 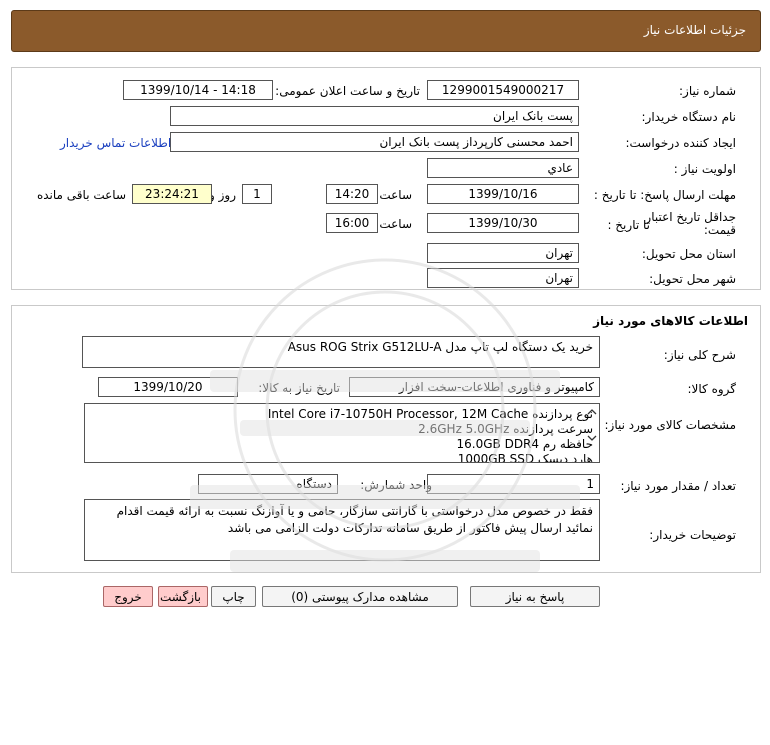 I want to click on city-field: تهران, so click(x=503, y=278).